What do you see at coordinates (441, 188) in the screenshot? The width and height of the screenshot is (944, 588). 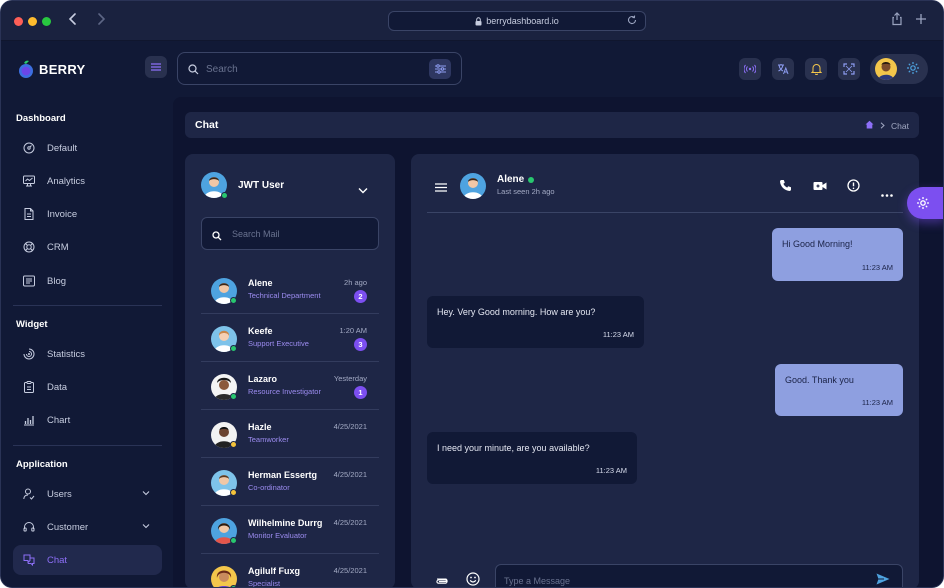 I see `chat-menu-button` at bounding box center [441, 188].